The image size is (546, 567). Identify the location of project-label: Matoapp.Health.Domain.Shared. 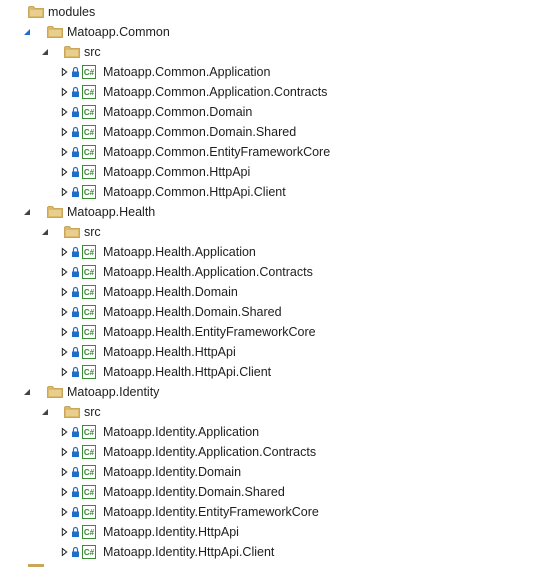
(192, 312).